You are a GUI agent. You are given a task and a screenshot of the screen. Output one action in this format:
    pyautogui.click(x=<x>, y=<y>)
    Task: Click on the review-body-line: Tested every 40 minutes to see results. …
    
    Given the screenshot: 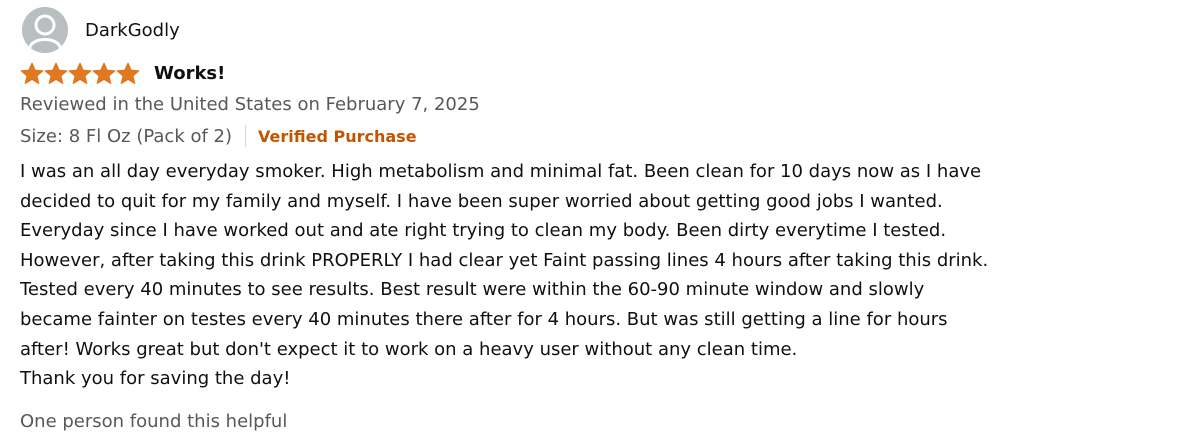 What is the action you would take?
    pyautogui.click(x=472, y=290)
    